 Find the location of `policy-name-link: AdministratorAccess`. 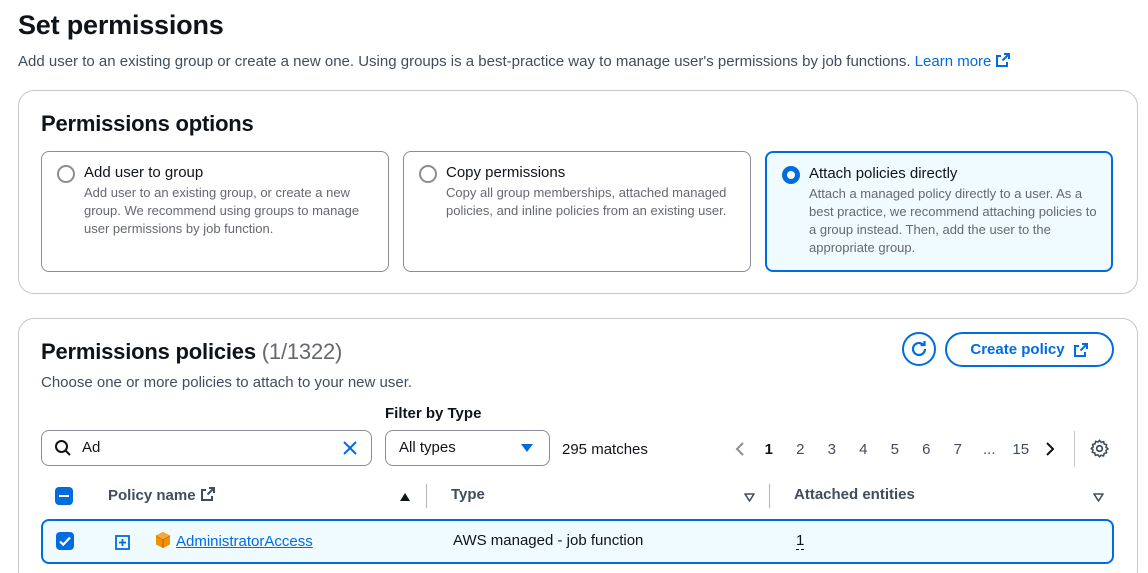

policy-name-link: AdministratorAccess is located at coordinates (244, 541).